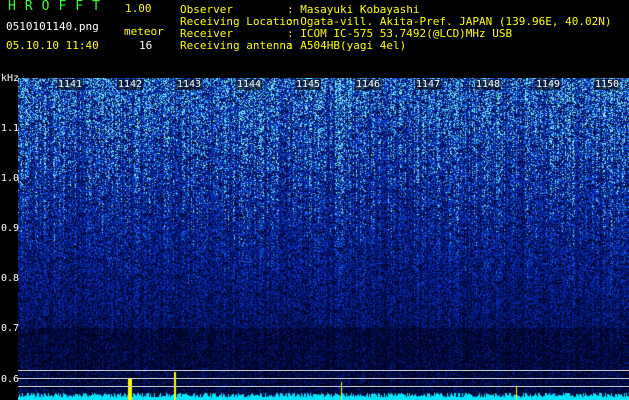 This screenshot has width=629, height=400. What do you see at coordinates (607, 84) in the screenshot?
I see `time-label: 1150` at bounding box center [607, 84].